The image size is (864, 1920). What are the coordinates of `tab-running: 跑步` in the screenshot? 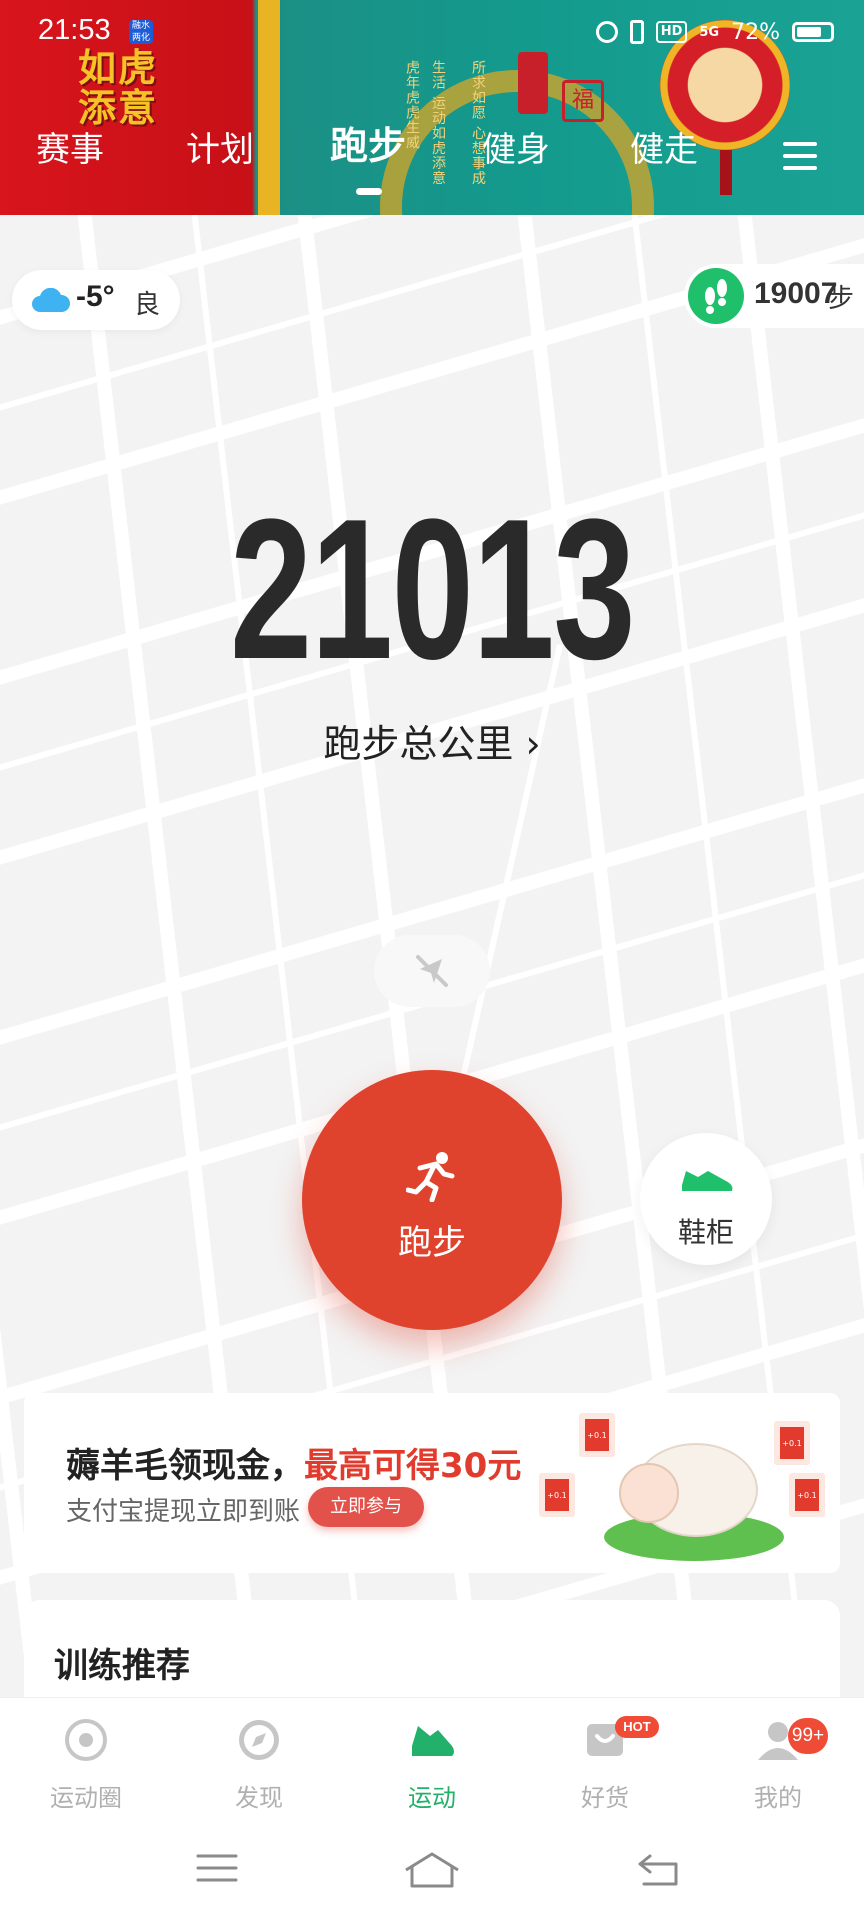 It's located at (368, 146).